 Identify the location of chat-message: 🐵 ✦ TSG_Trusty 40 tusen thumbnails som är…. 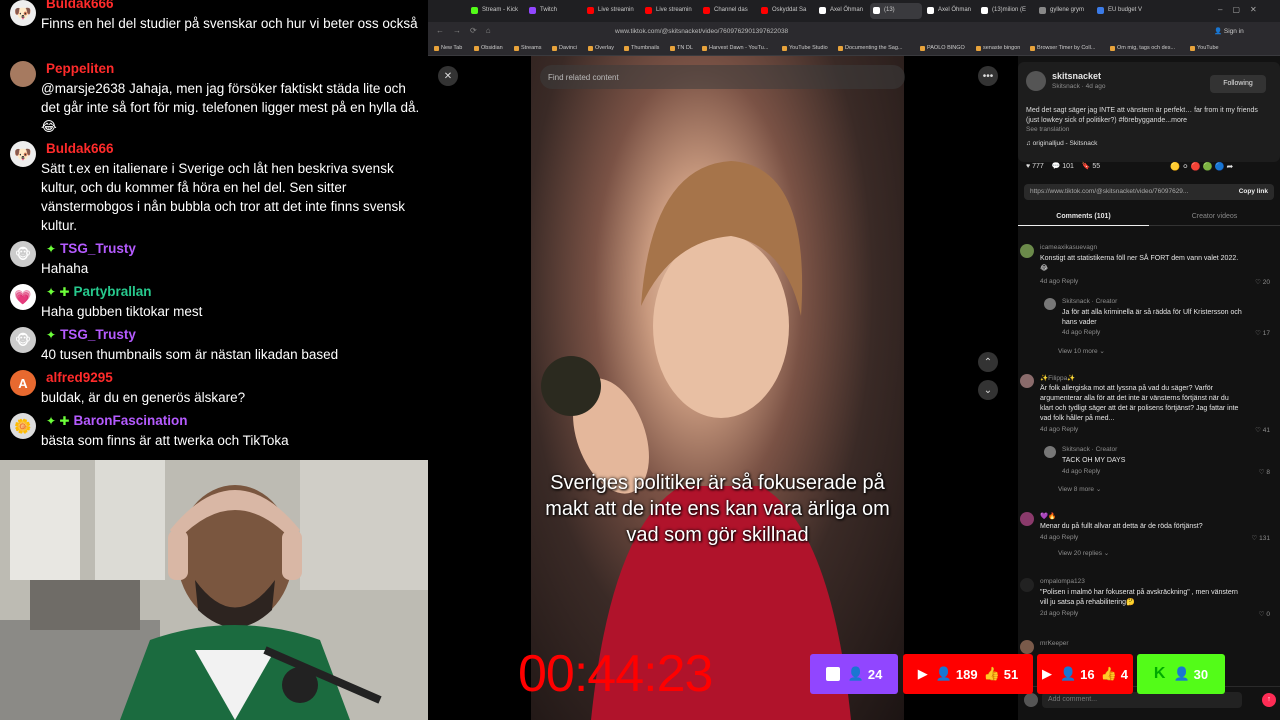
(215, 347).